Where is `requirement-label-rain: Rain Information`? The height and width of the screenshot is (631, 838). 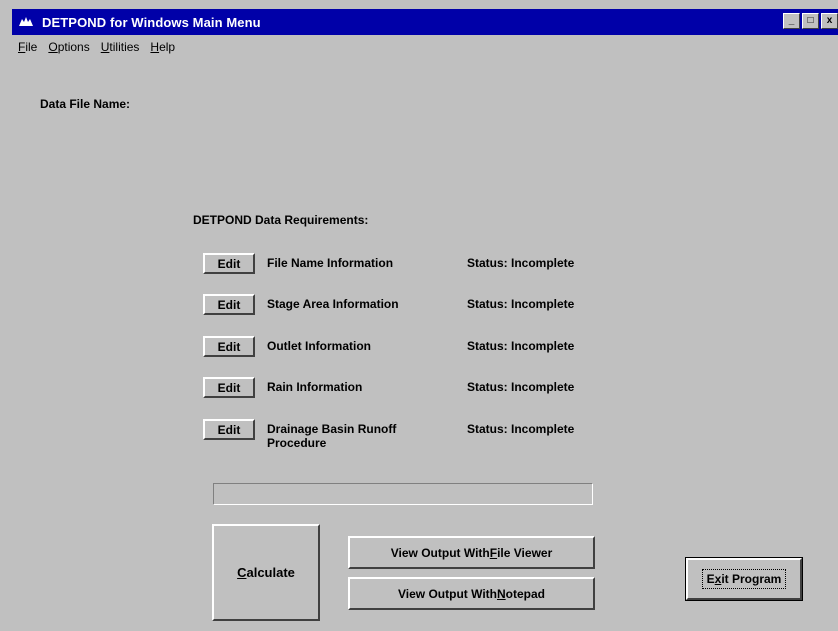
requirement-label-rain: Rain Information is located at coordinates (315, 387).